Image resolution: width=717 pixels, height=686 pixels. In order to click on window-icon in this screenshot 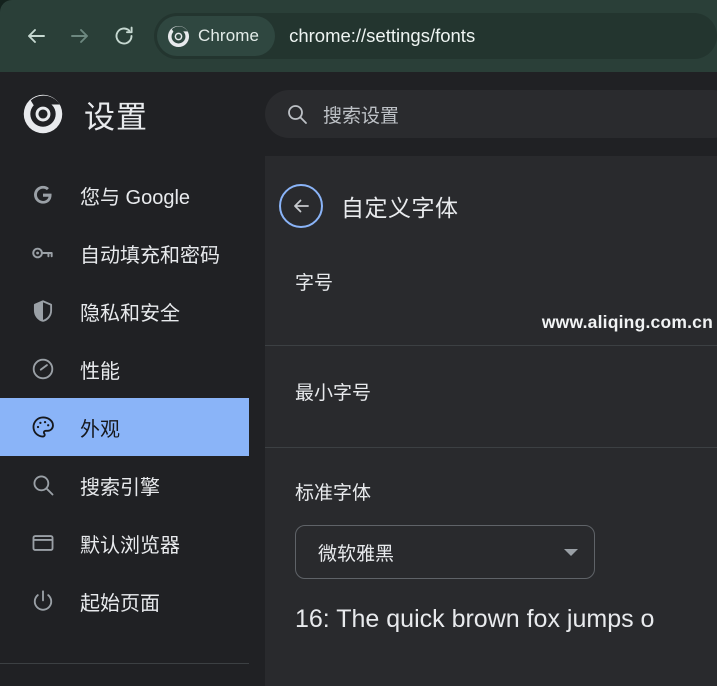, I will do `click(43, 543)`.